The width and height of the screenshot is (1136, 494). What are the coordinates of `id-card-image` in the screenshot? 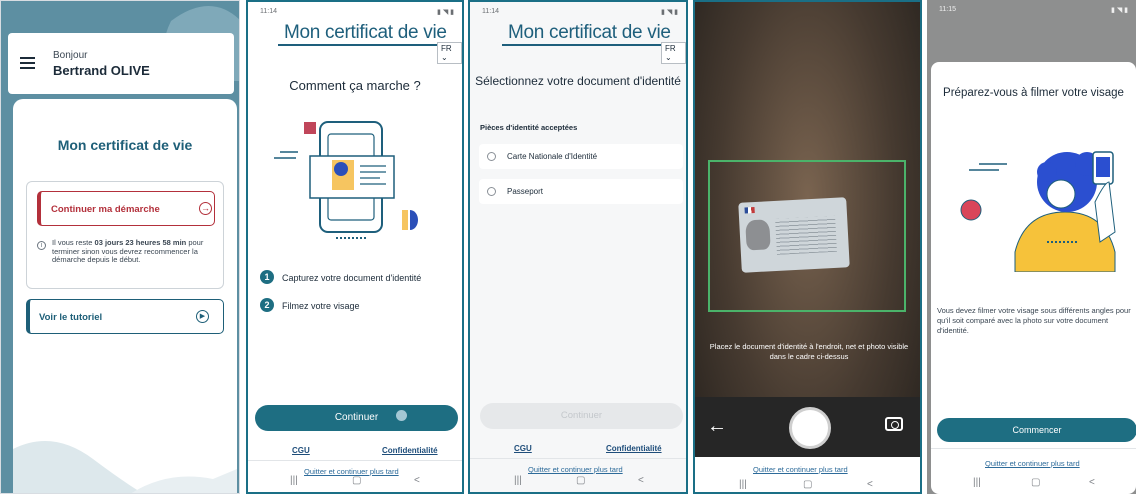 It's located at (794, 235).